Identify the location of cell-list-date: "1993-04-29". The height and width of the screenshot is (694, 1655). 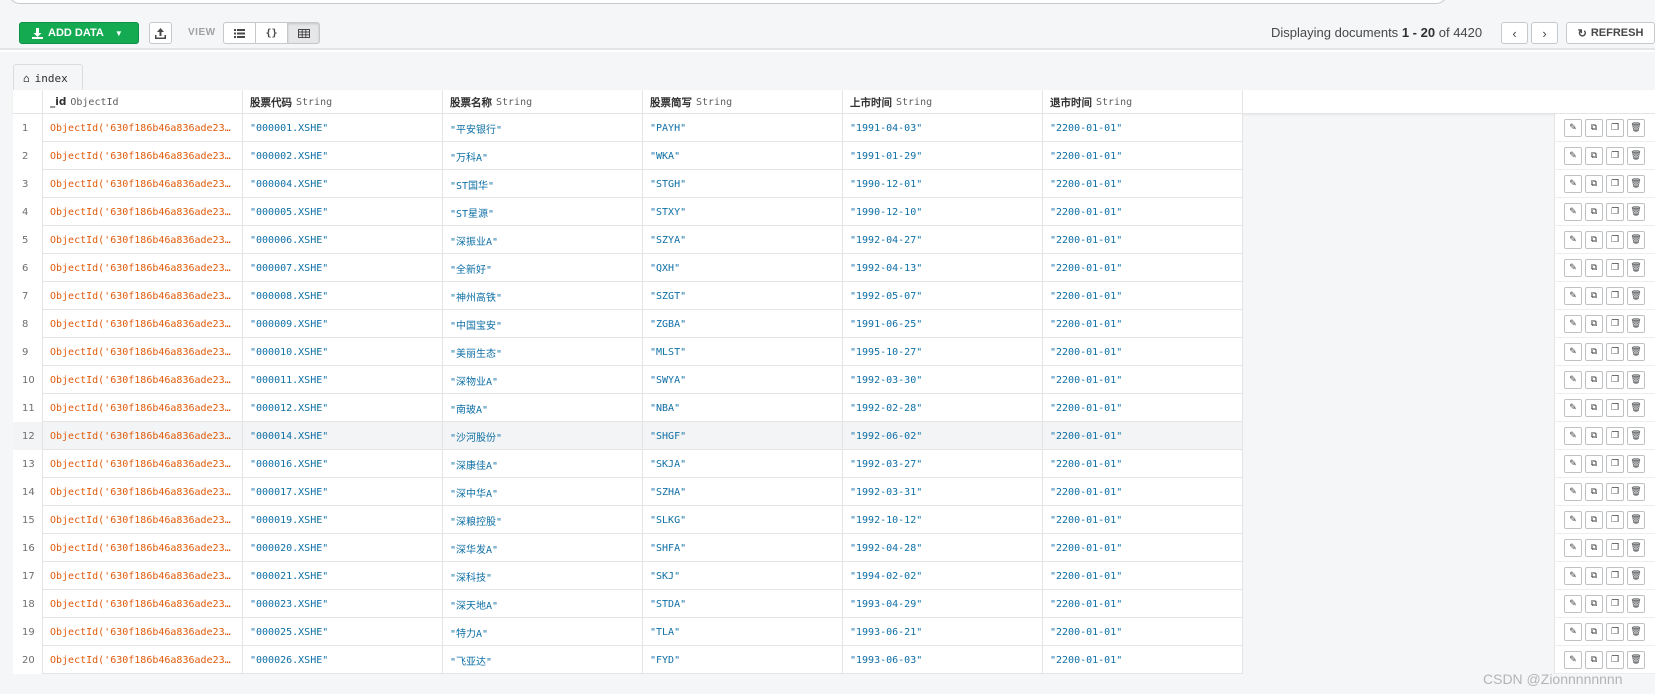
(943, 604).